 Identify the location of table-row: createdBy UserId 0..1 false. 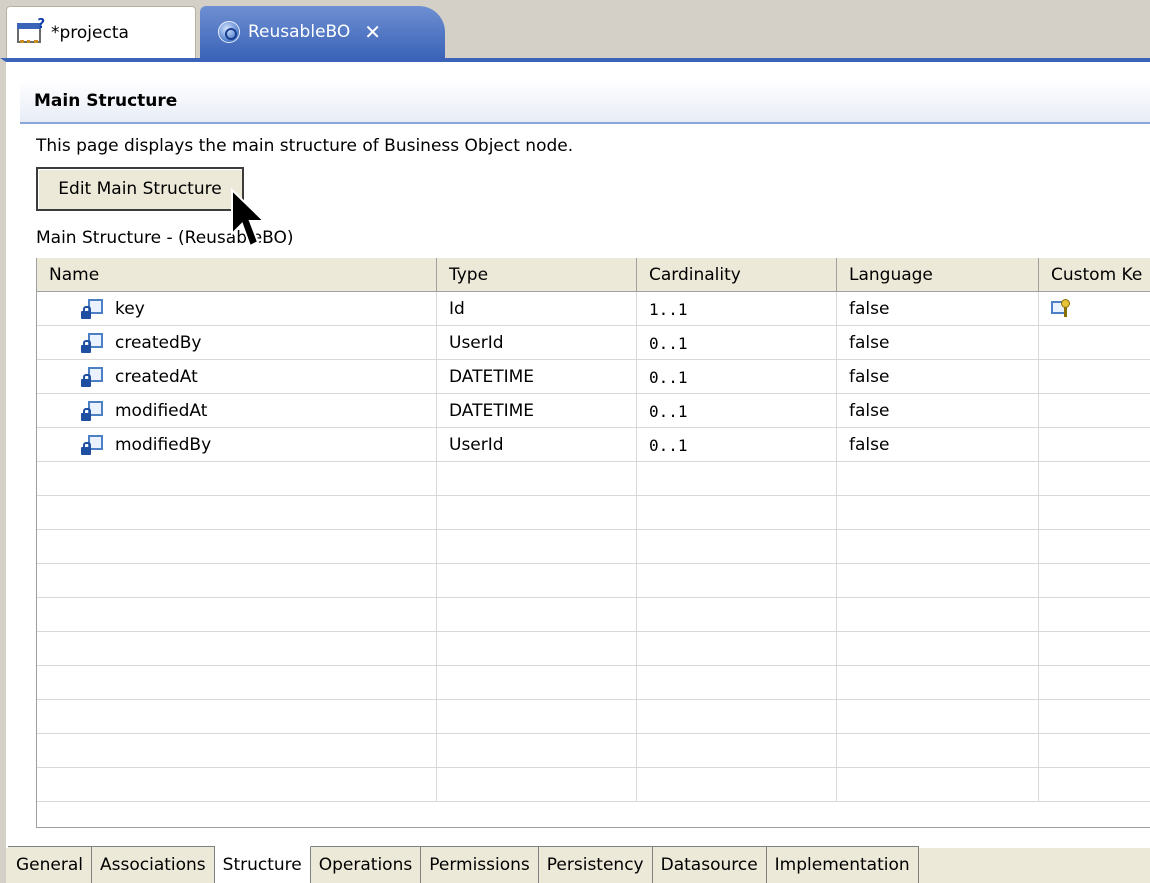
(593, 343).